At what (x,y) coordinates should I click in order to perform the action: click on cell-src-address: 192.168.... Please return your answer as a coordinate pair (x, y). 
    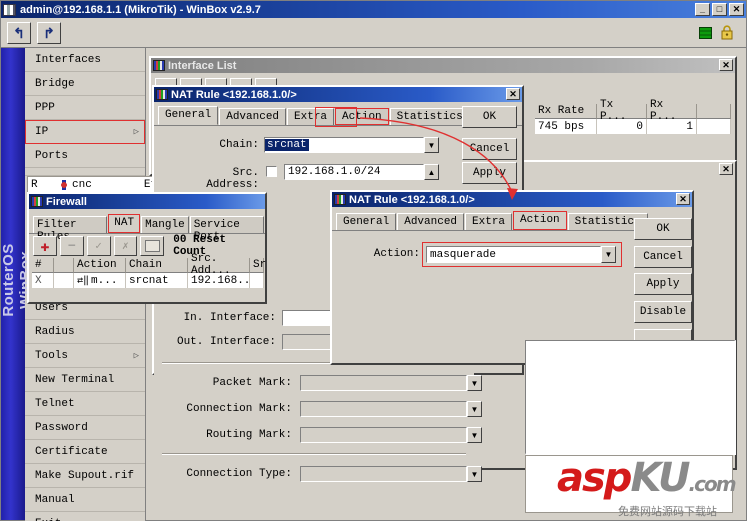
    Looking at the image, I should click on (222, 280).